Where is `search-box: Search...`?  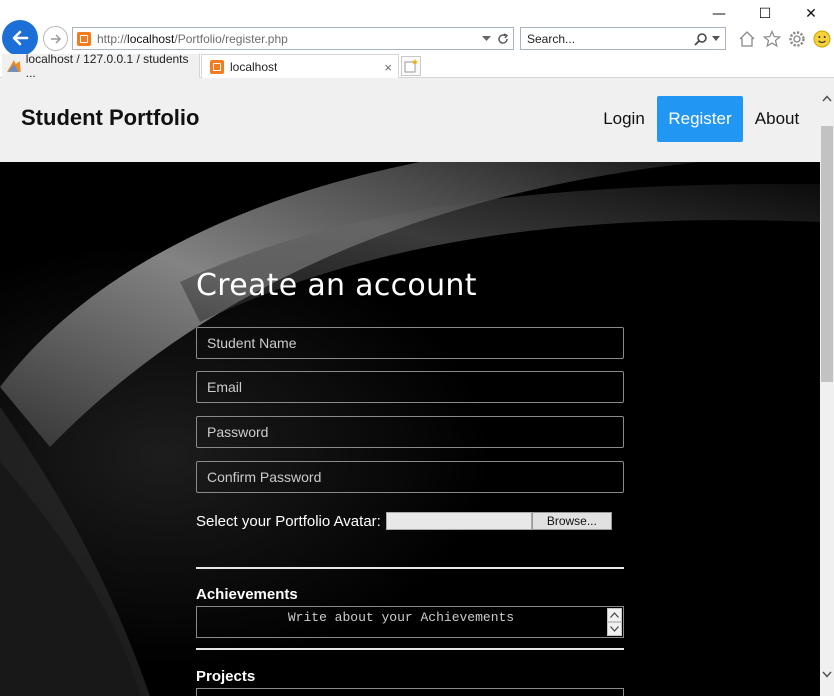 search-box: Search... is located at coordinates (623, 38).